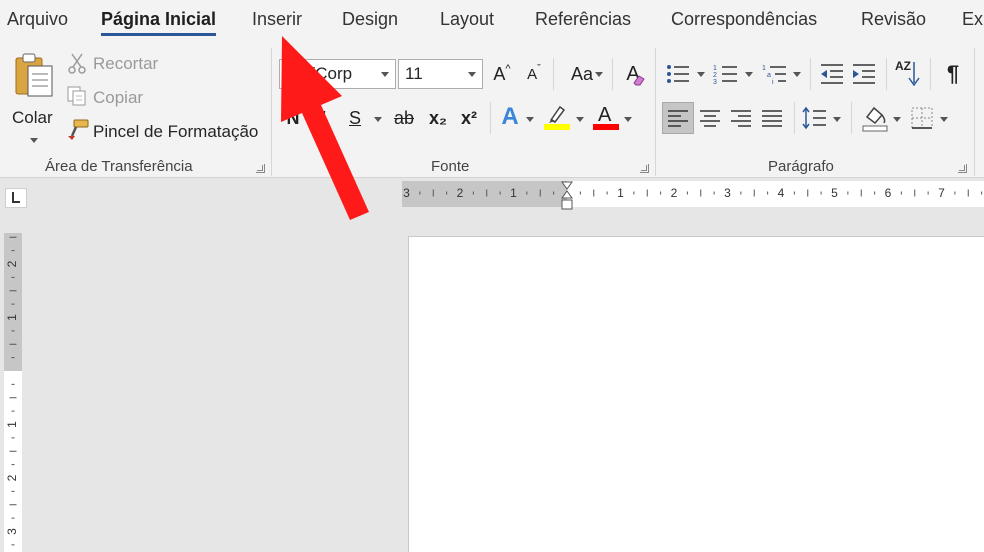 The height and width of the screenshot is (552, 984). Describe the element at coordinates (606, 117) in the screenshot. I see `font-color-button: A` at that location.